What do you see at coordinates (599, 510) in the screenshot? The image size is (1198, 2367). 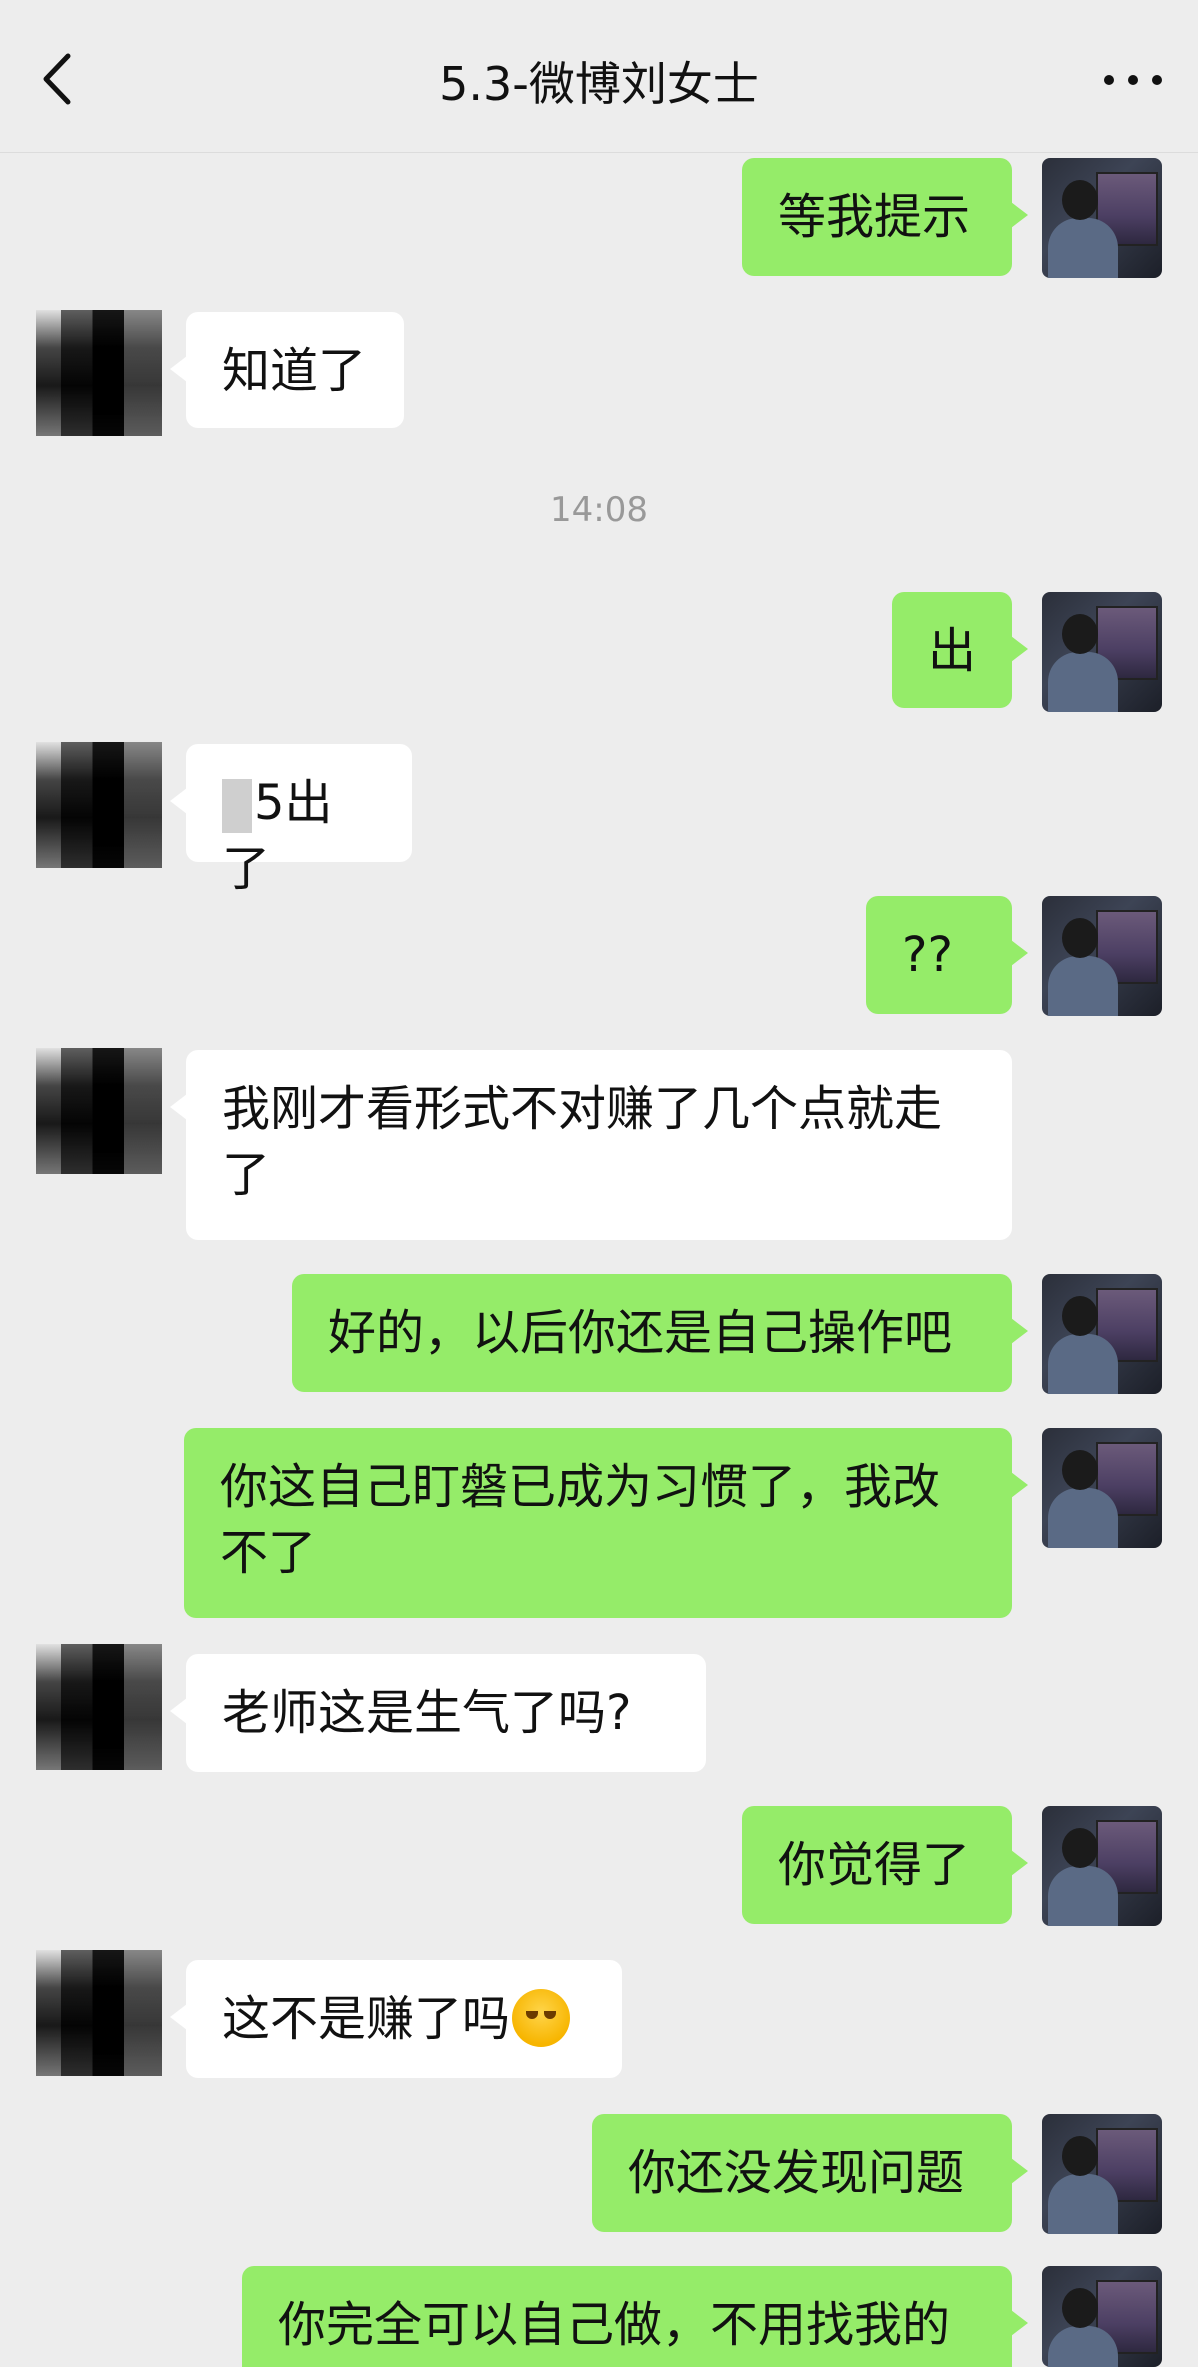 I see `timestamp: 14:08` at bounding box center [599, 510].